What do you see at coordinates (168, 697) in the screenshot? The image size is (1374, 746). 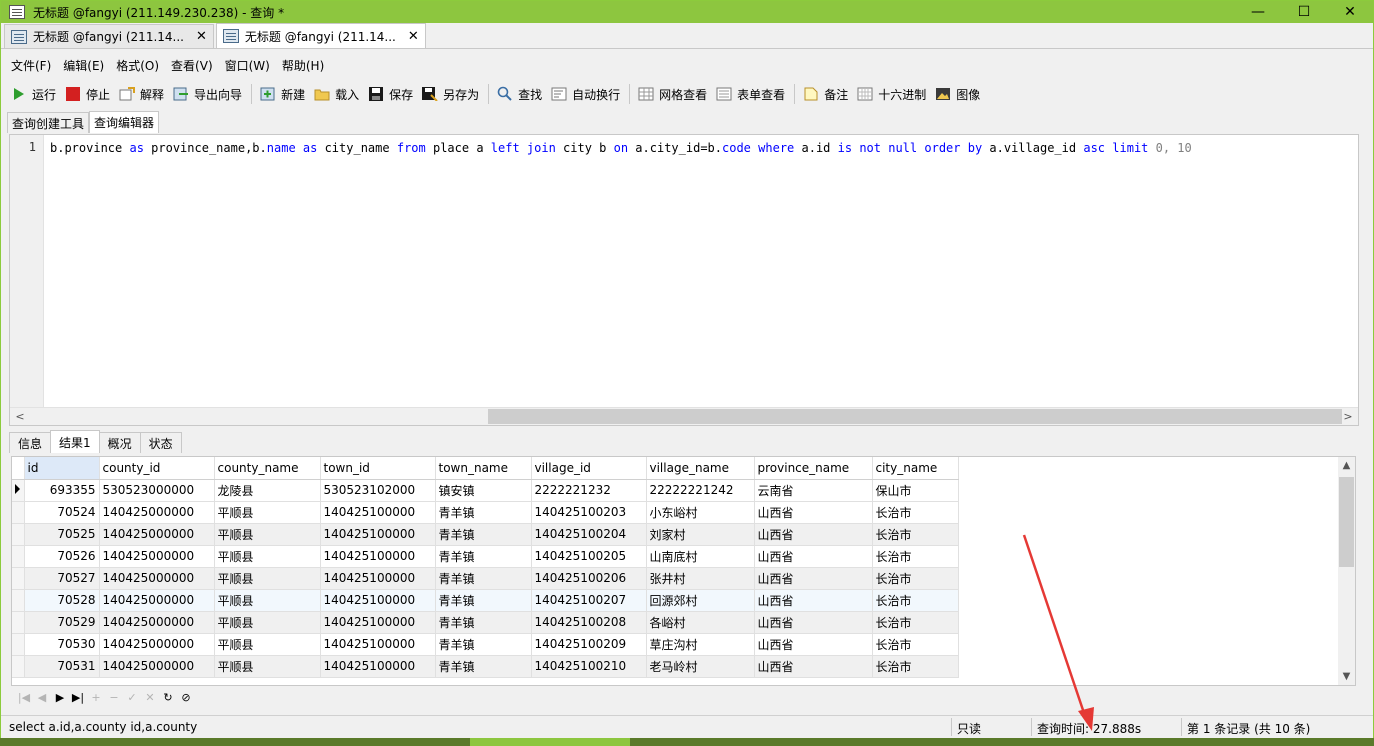 I see `refresh-icon: ↻` at bounding box center [168, 697].